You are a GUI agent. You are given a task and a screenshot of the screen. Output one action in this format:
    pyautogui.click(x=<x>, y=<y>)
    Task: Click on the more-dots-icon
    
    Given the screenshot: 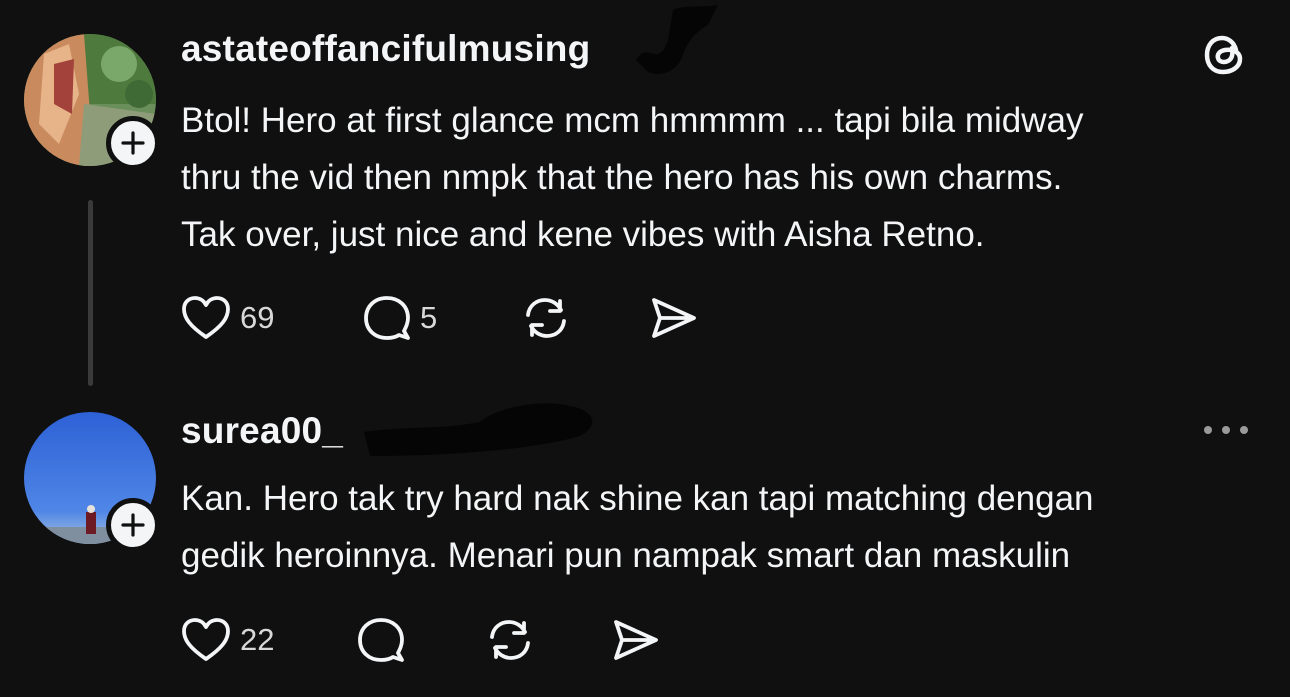 What is the action you would take?
    pyautogui.click(x=1226, y=430)
    